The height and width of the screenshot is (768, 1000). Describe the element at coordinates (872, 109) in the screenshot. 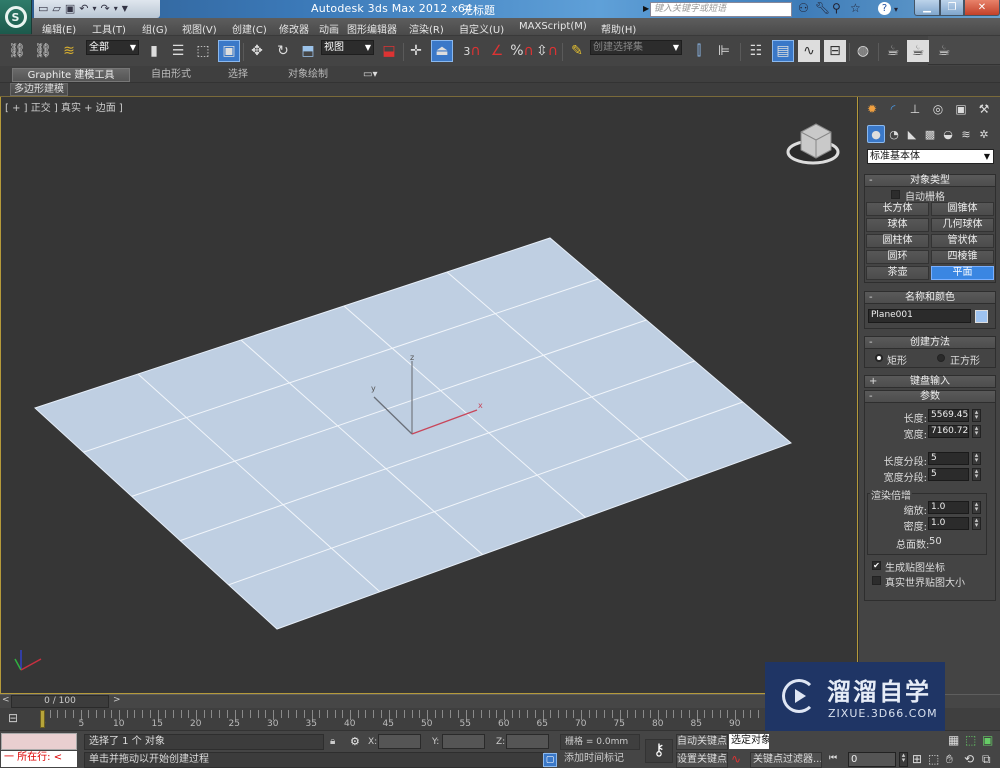

I see `create-tab-icon: ✹` at that location.